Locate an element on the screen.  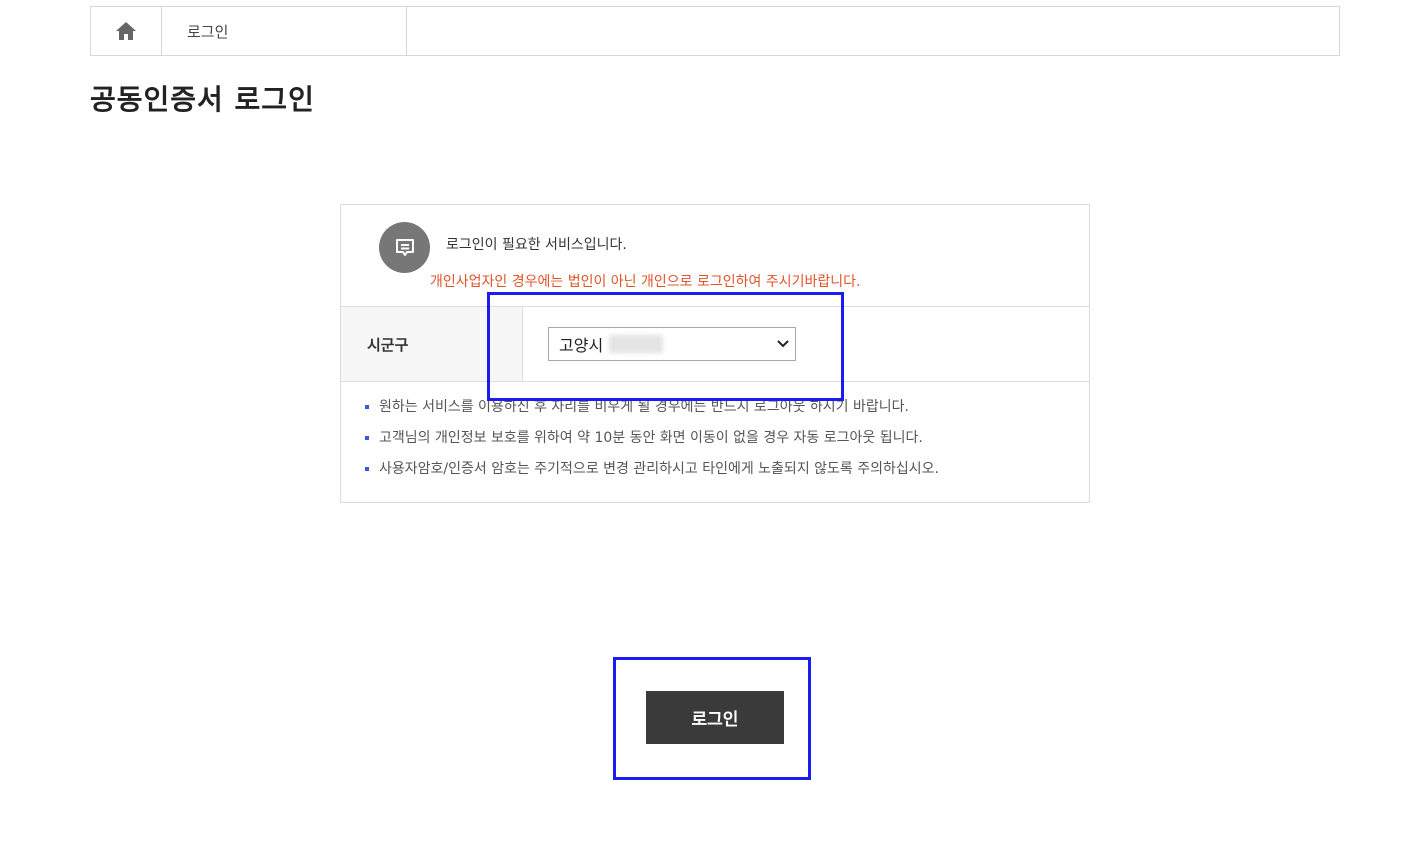
message-icon is located at coordinates (404, 247).